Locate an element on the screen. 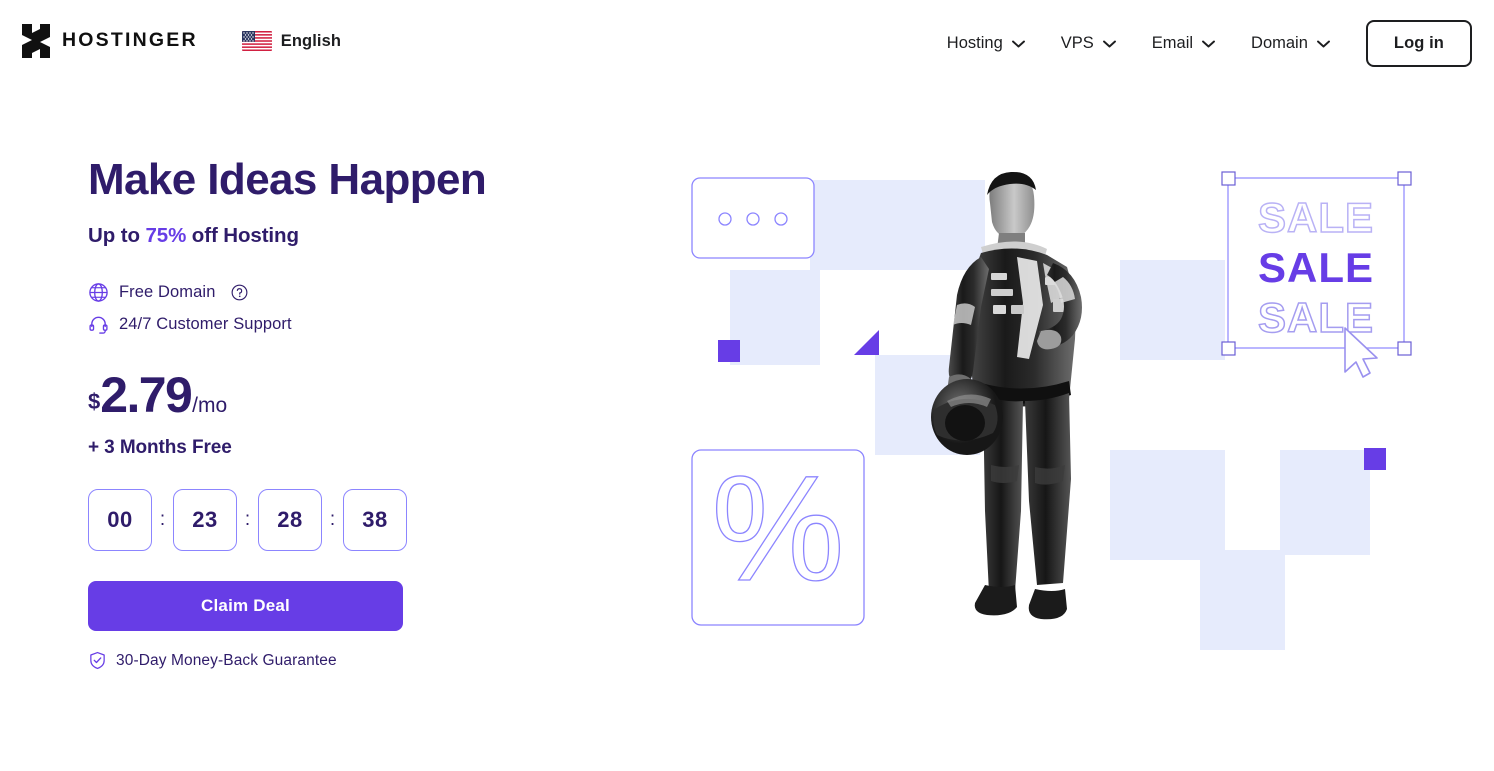  percent-symbol: % is located at coordinates (777, 528).